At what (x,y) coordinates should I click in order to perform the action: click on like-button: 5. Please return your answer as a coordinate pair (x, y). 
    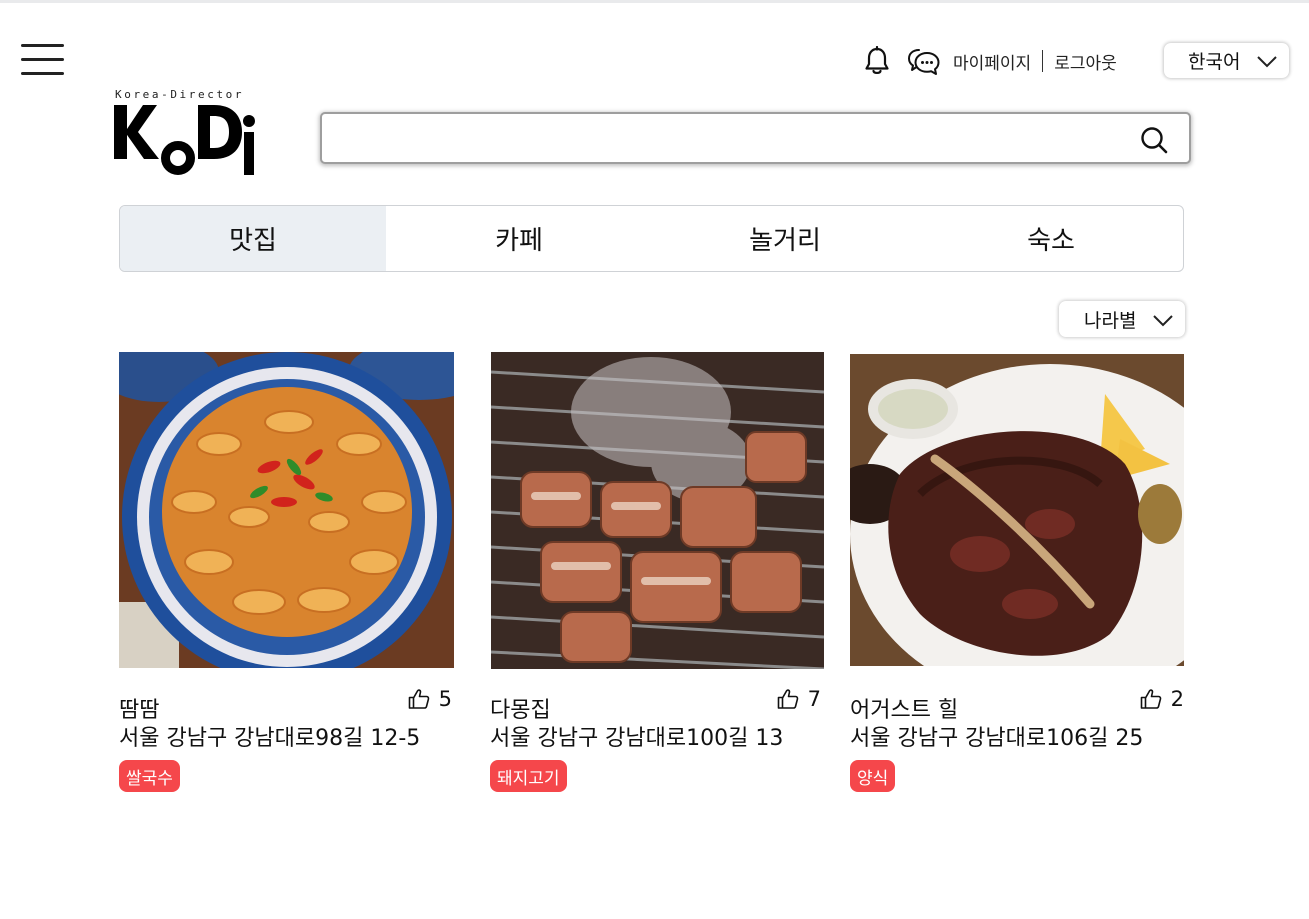
    Looking at the image, I should click on (430, 699).